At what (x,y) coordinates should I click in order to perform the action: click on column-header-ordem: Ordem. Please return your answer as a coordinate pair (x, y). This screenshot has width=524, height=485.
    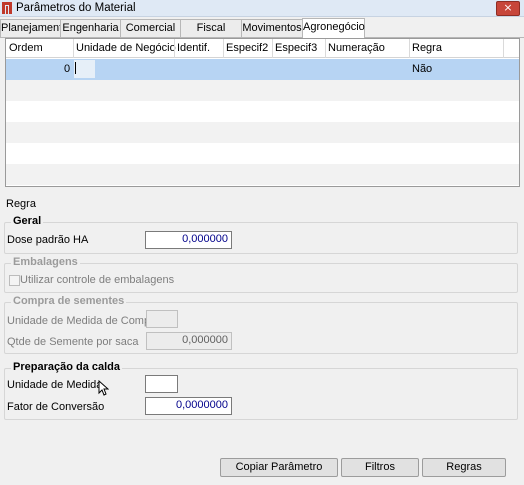
    Looking at the image, I should click on (26, 48).